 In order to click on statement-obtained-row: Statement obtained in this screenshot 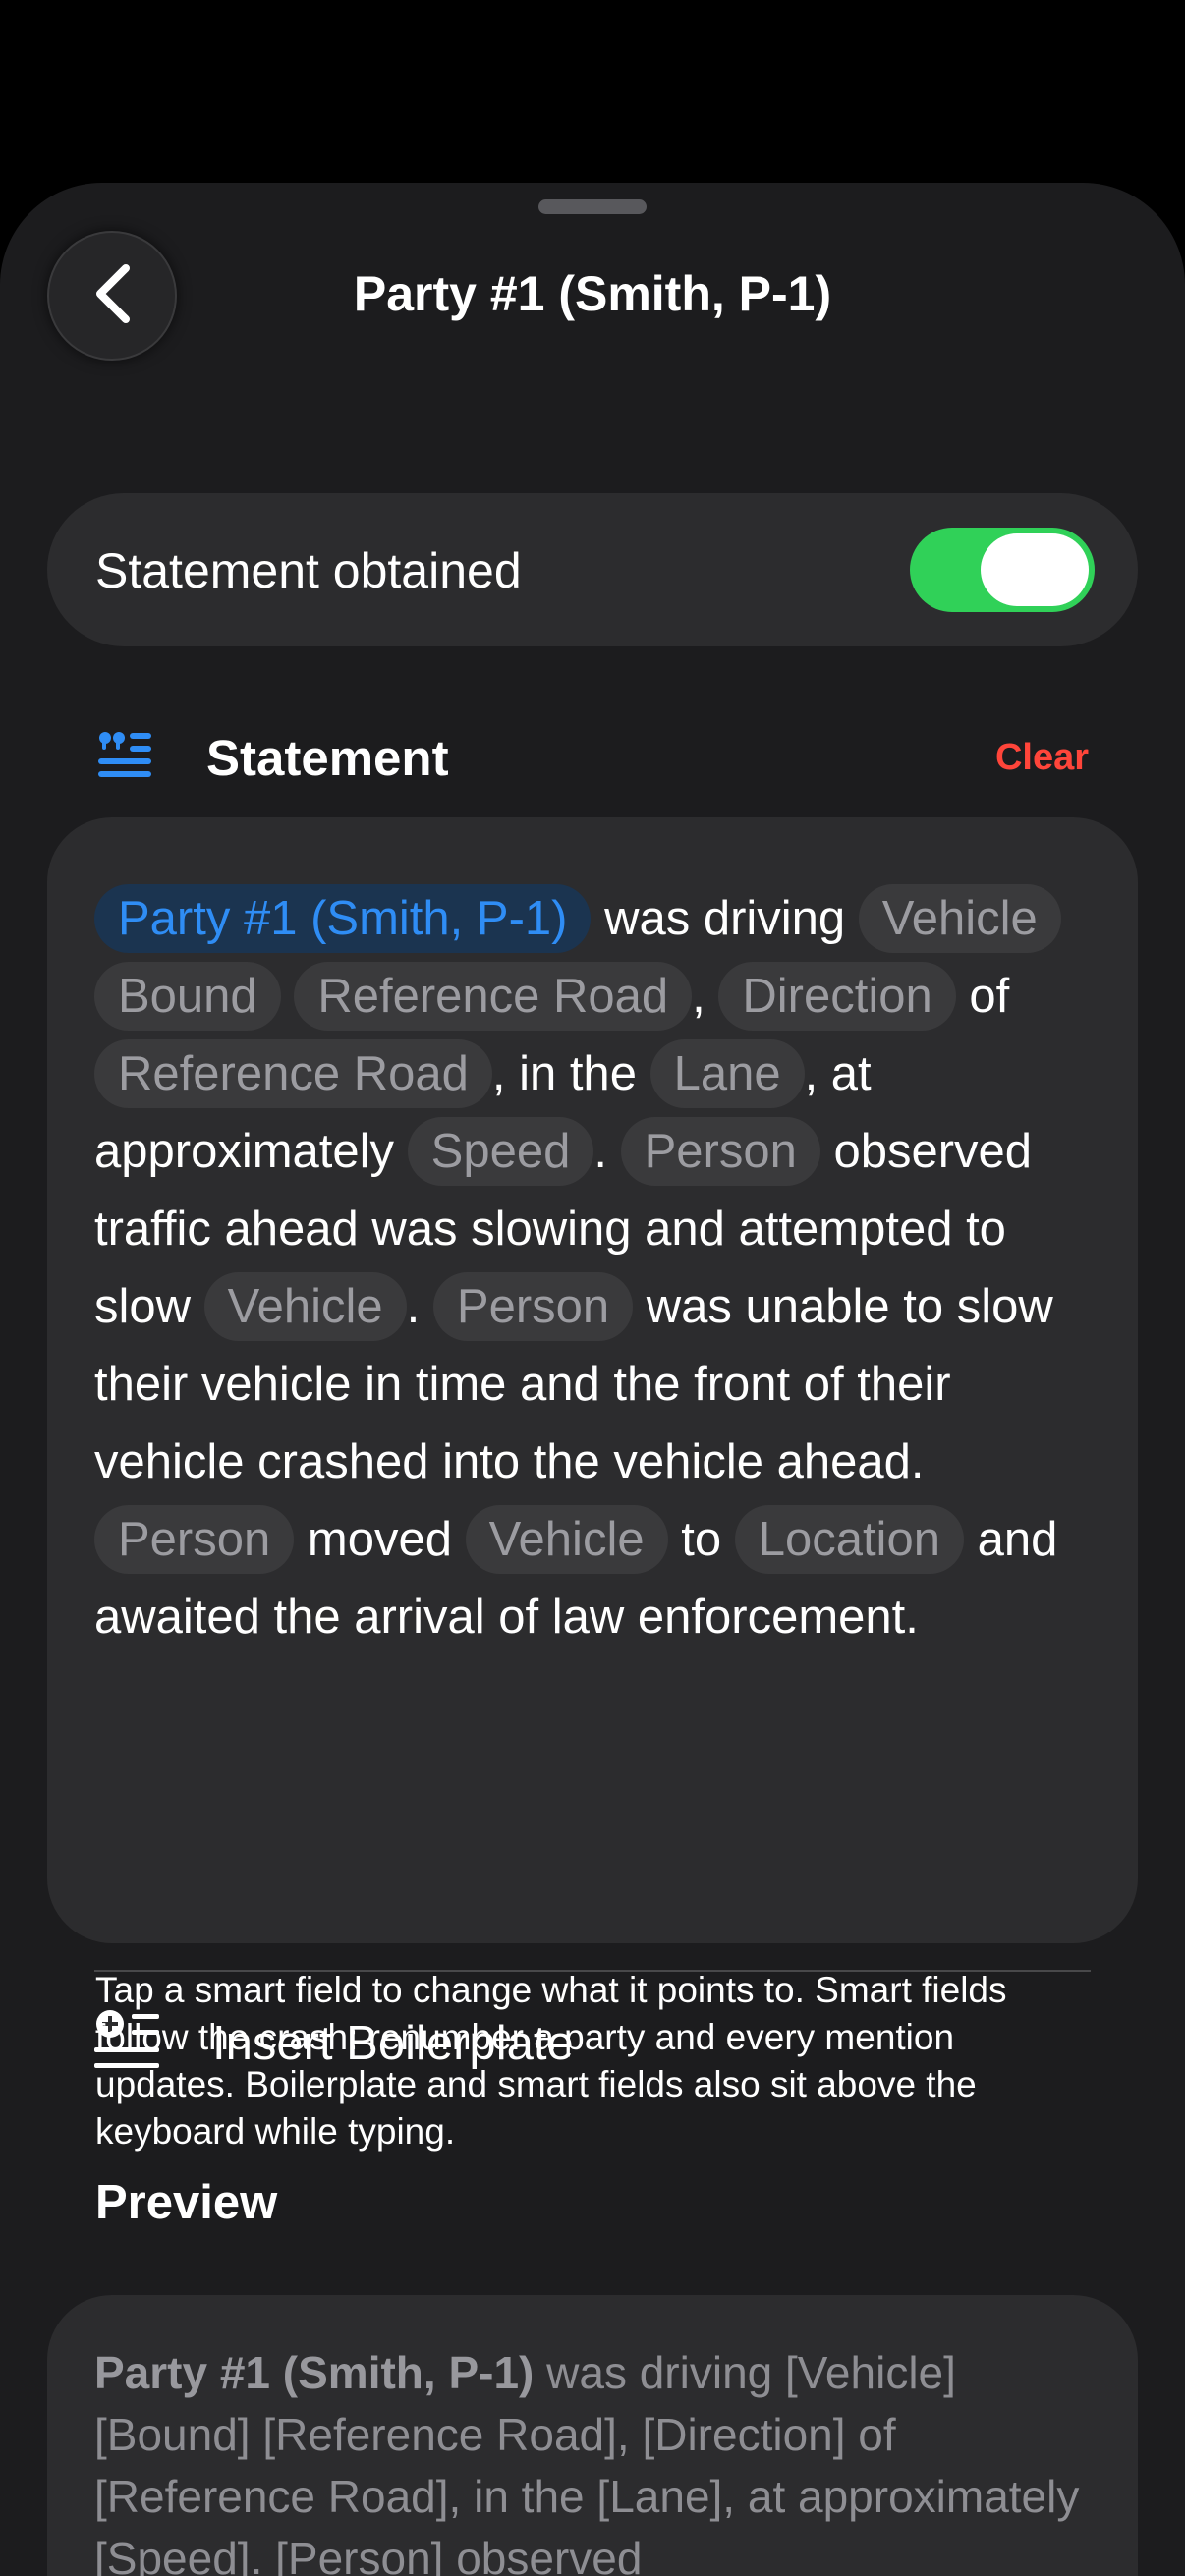, I will do `click(592, 569)`.